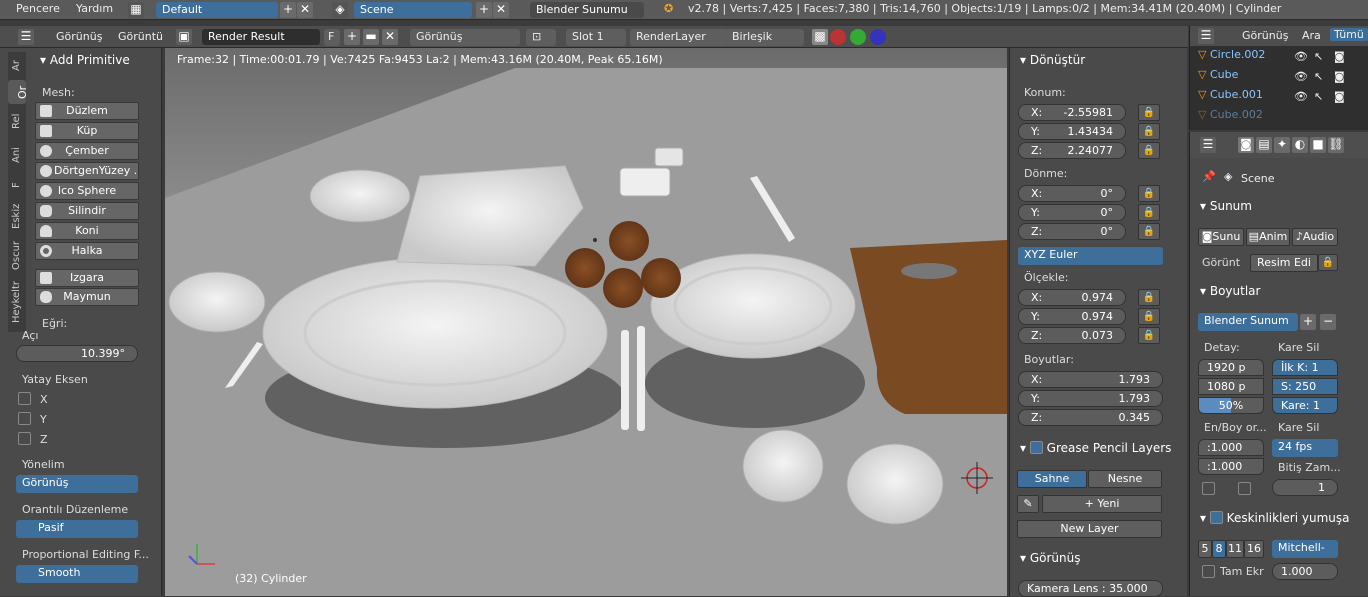 Image resolution: width=1368 pixels, height=597 pixels. I want to click on axis-x-checkbox, so click(24, 398).